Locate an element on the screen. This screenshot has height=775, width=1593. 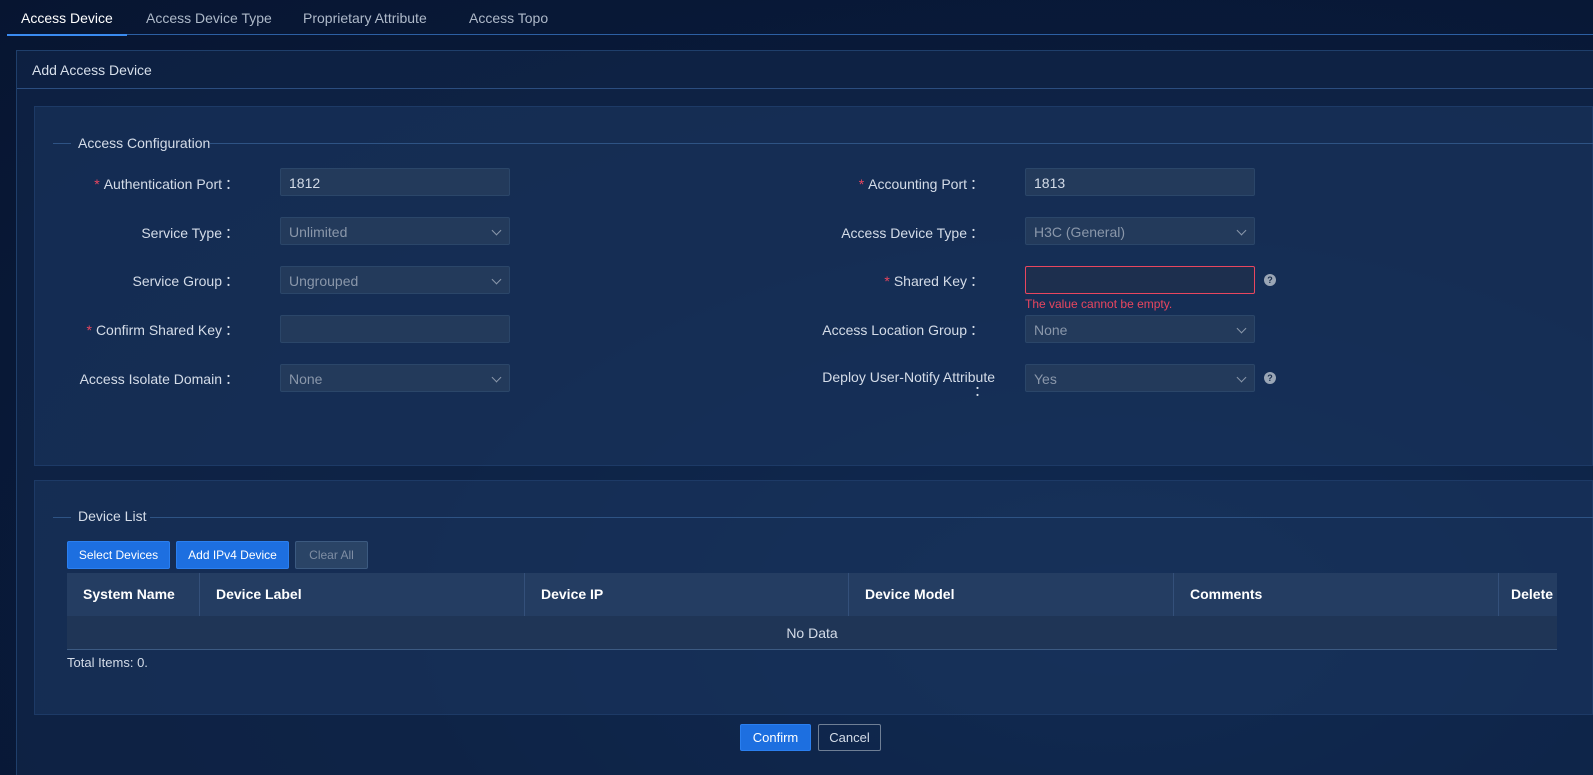
authentication-port-field: 1812 is located at coordinates (395, 182).